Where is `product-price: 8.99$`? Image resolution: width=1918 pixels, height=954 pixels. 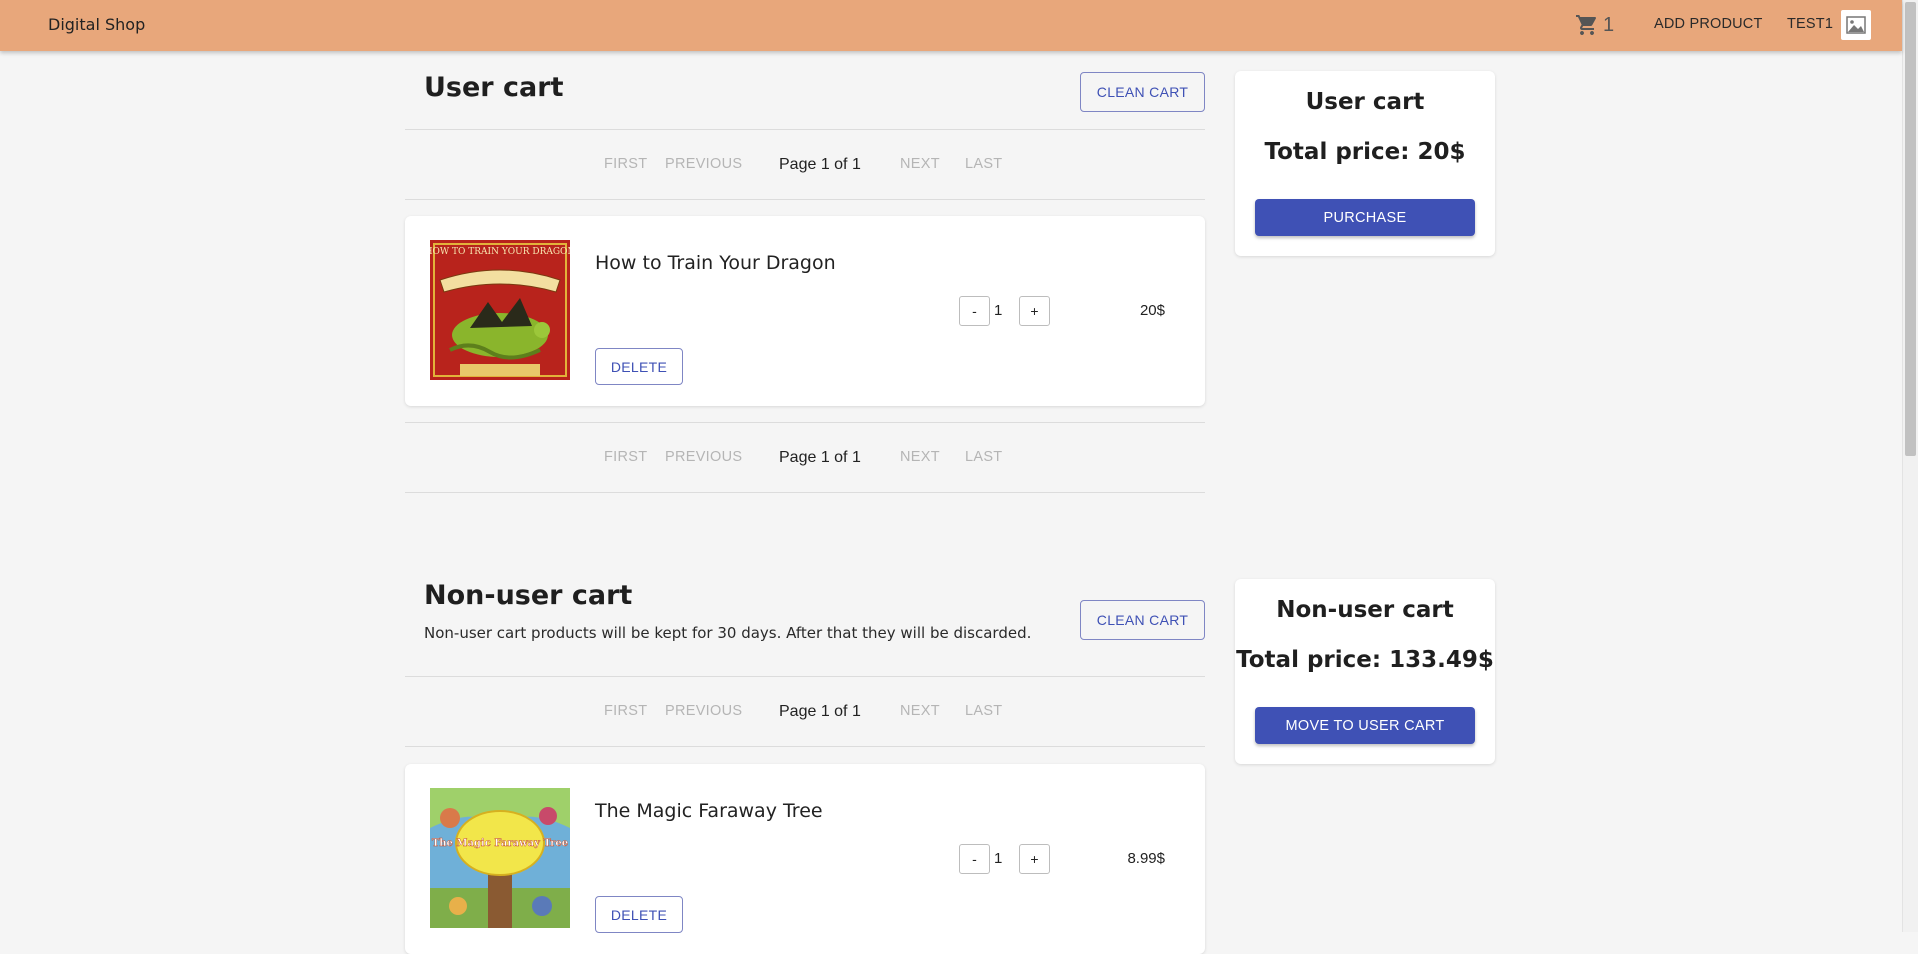 product-price: 8.99$ is located at coordinates (1146, 858).